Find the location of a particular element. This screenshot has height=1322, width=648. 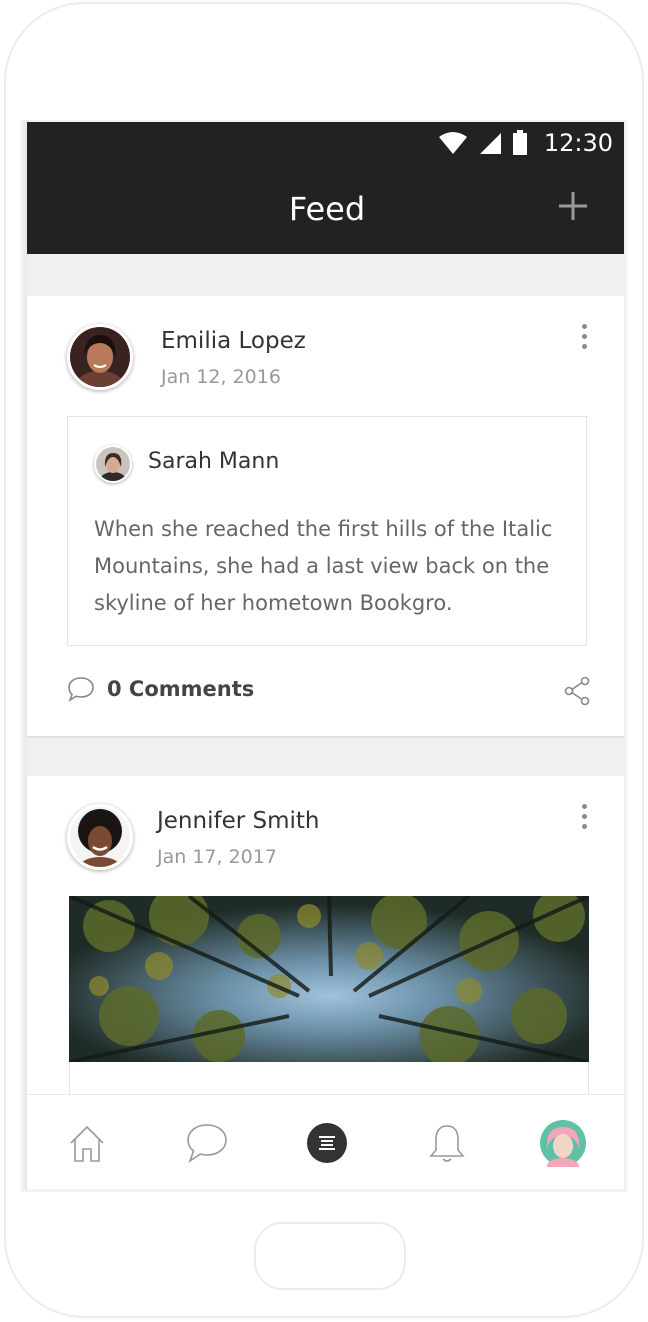

page-title: Feed is located at coordinates (327, 209).